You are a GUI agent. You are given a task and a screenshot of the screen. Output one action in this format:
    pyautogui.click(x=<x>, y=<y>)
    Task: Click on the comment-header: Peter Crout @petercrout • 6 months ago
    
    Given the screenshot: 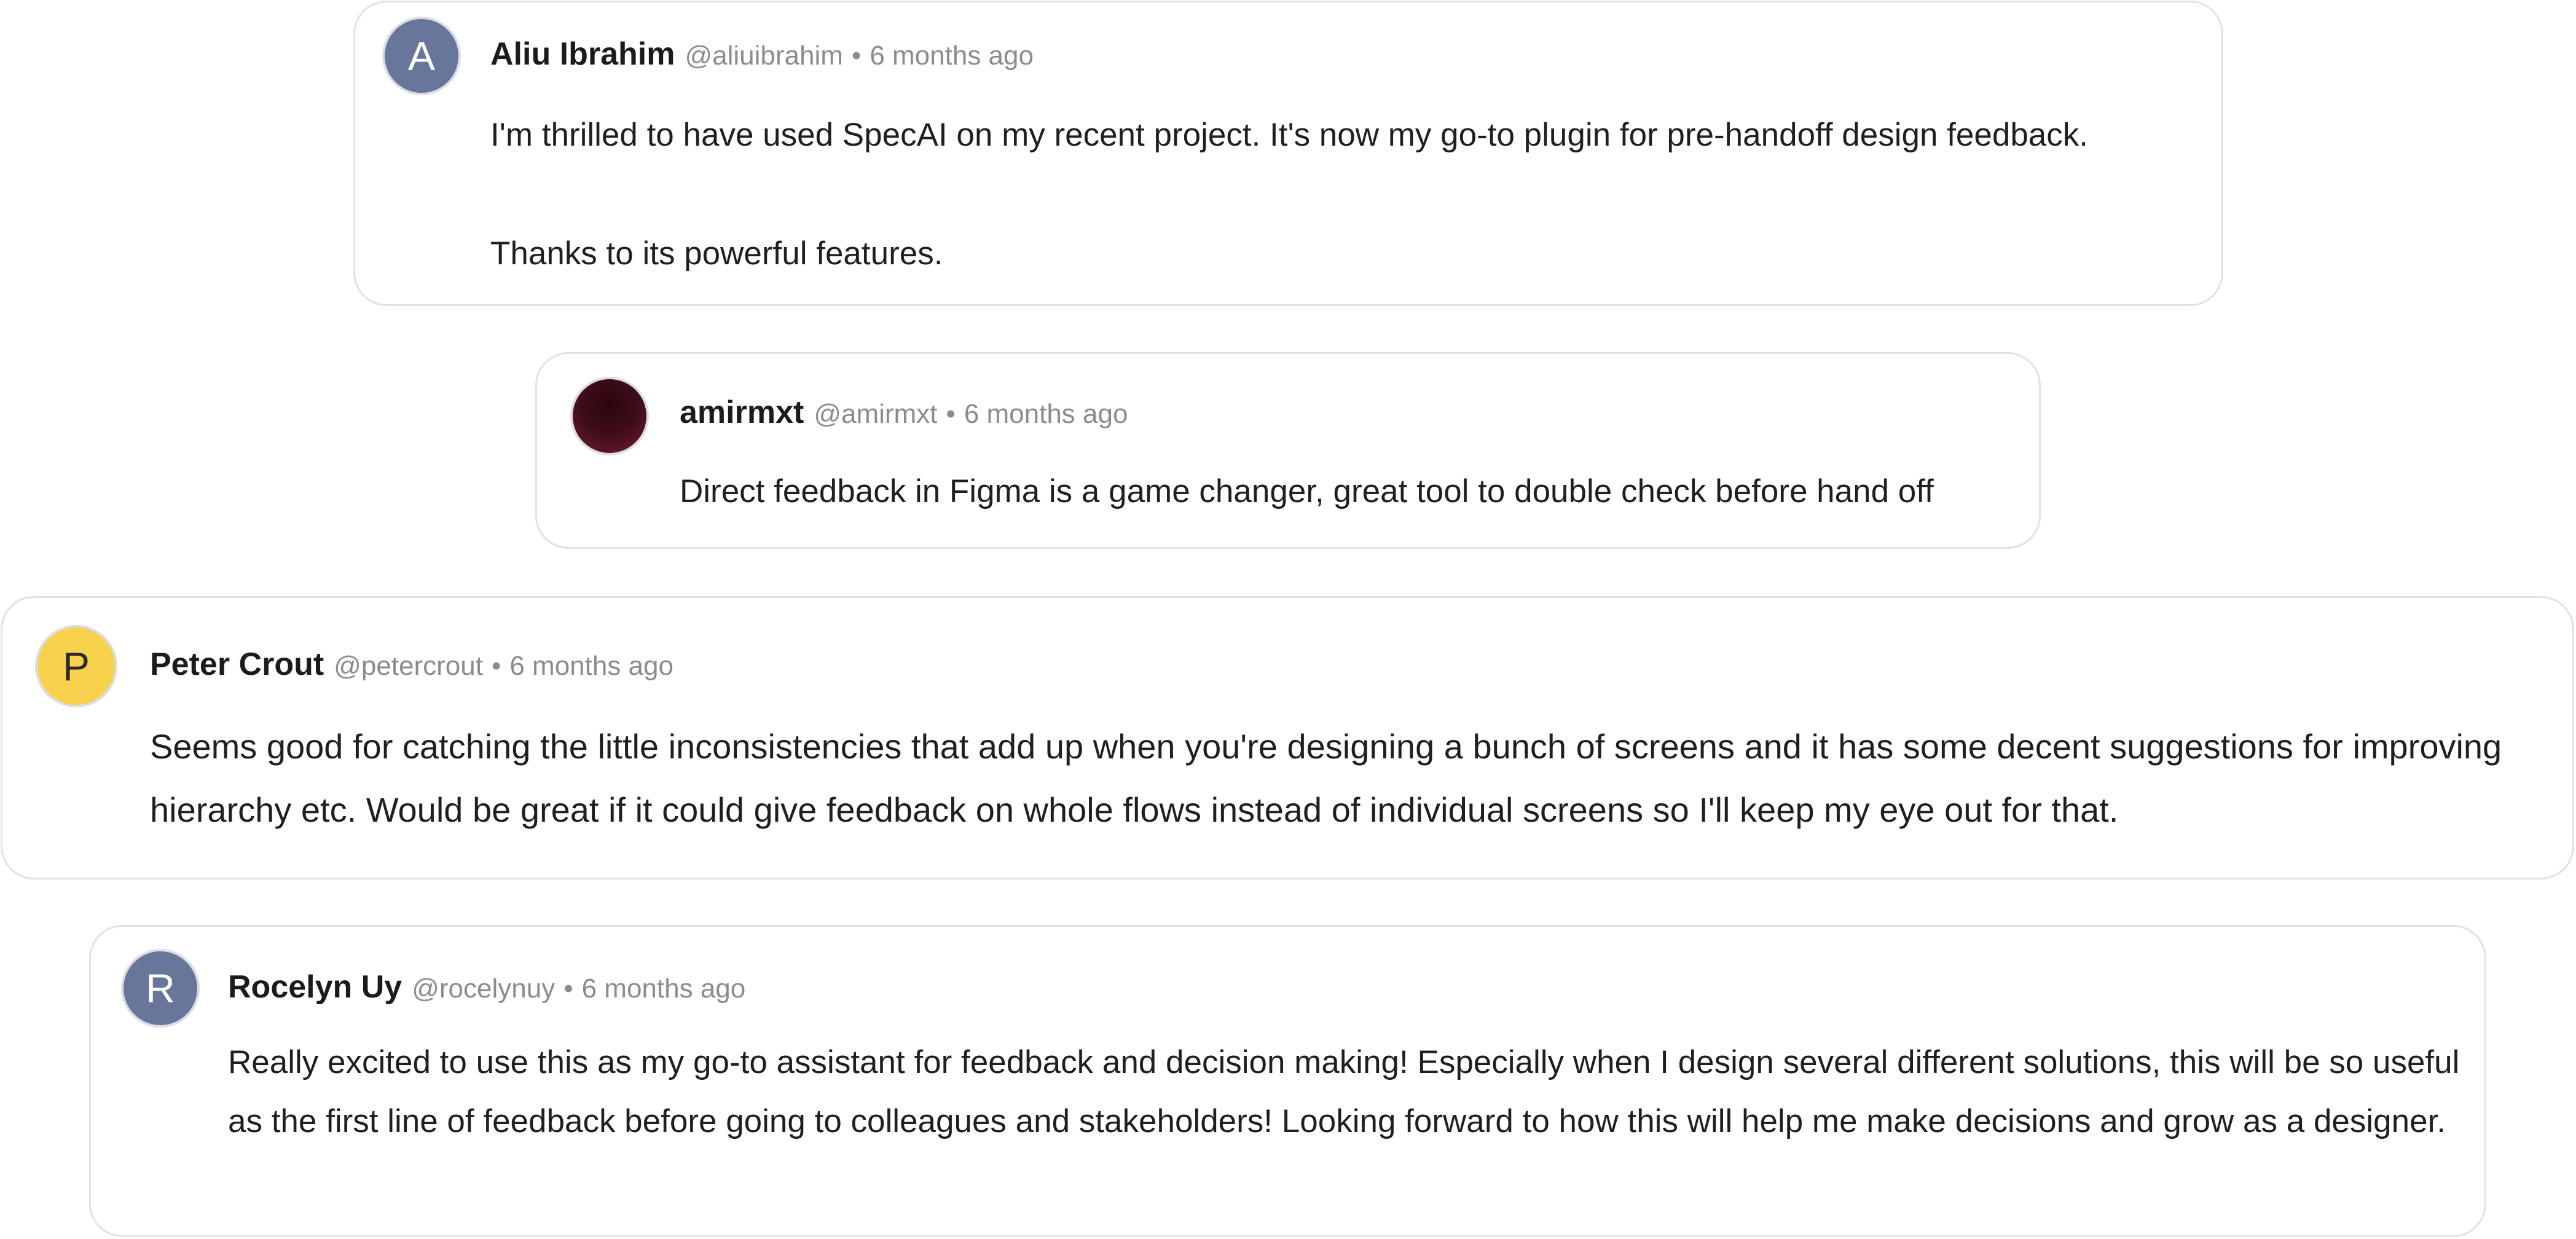 What is the action you would take?
    pyautogui.click(x=411, y=664)
    